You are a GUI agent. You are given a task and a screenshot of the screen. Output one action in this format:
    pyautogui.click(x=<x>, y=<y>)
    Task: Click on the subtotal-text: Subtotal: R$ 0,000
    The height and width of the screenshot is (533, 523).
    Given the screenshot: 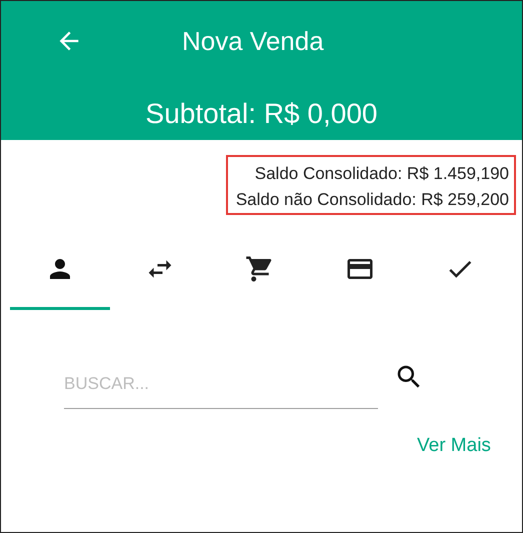 What is the action you would take?
    pyautogui.click(x=262, y=114)
    